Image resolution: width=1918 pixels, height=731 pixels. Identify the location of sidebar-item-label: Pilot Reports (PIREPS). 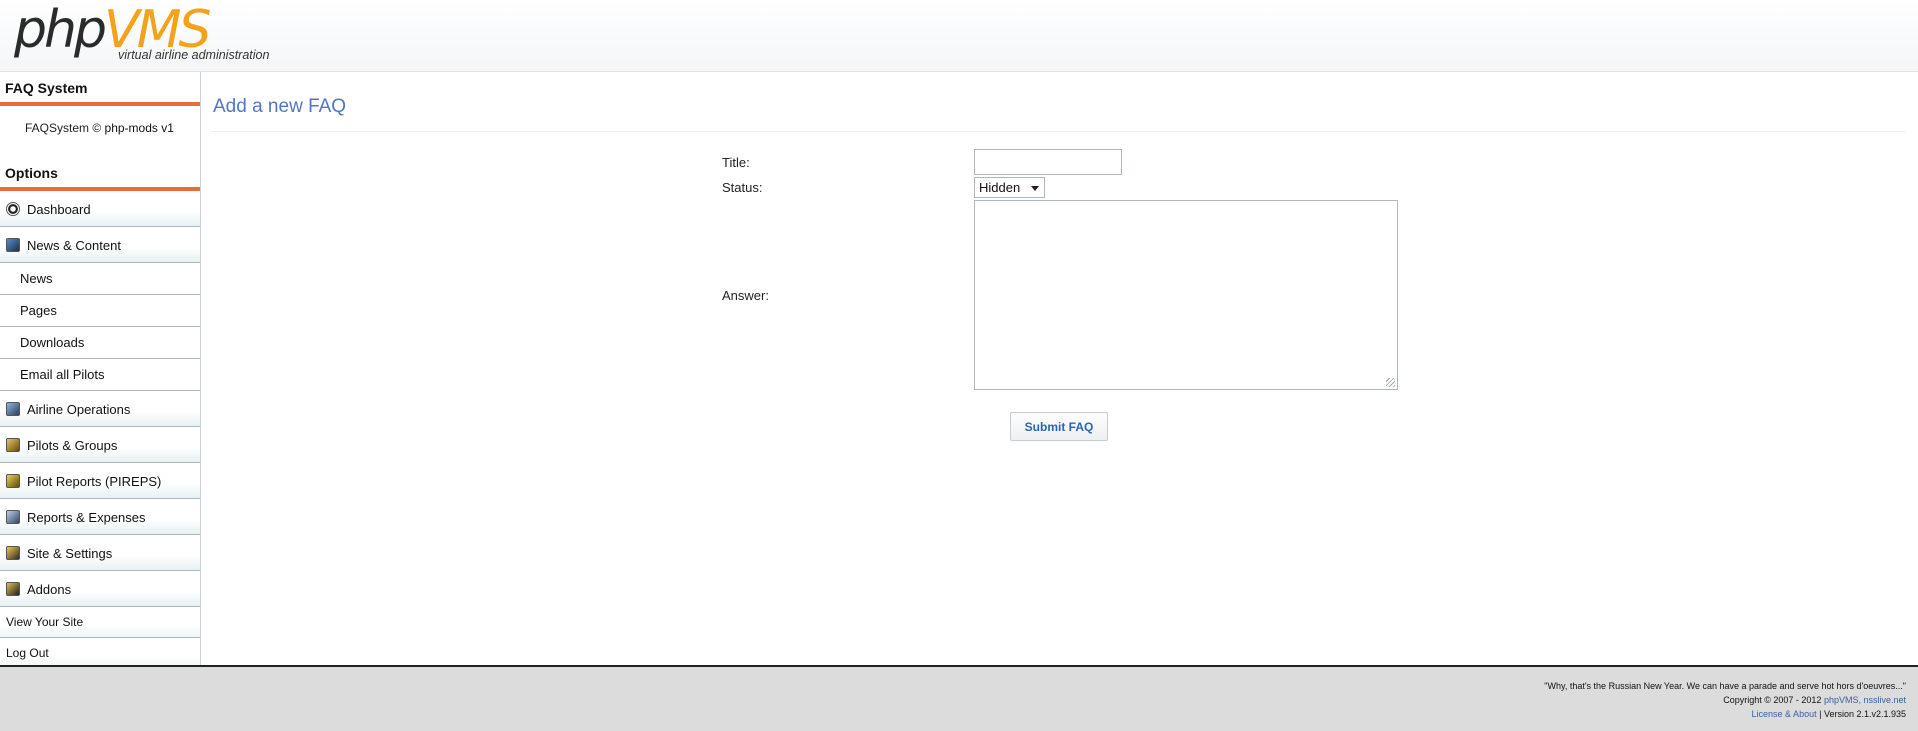
(94, 481).